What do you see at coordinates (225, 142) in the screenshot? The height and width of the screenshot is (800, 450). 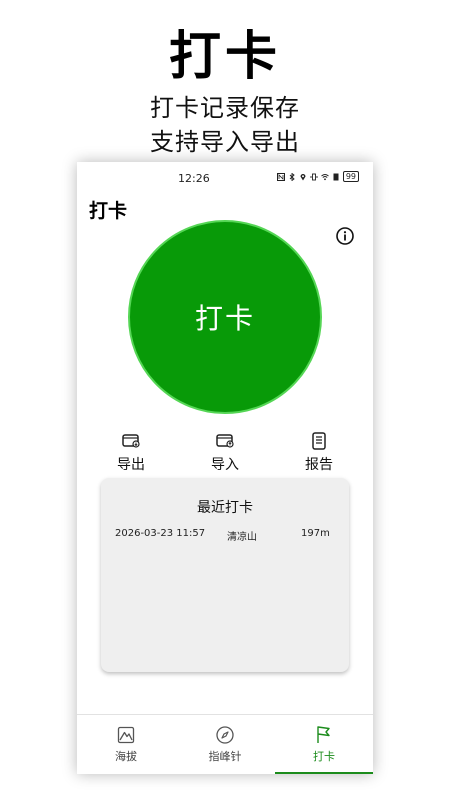 I see `promo-line-2: 支持导入导出` at bounding box center [225, 142].